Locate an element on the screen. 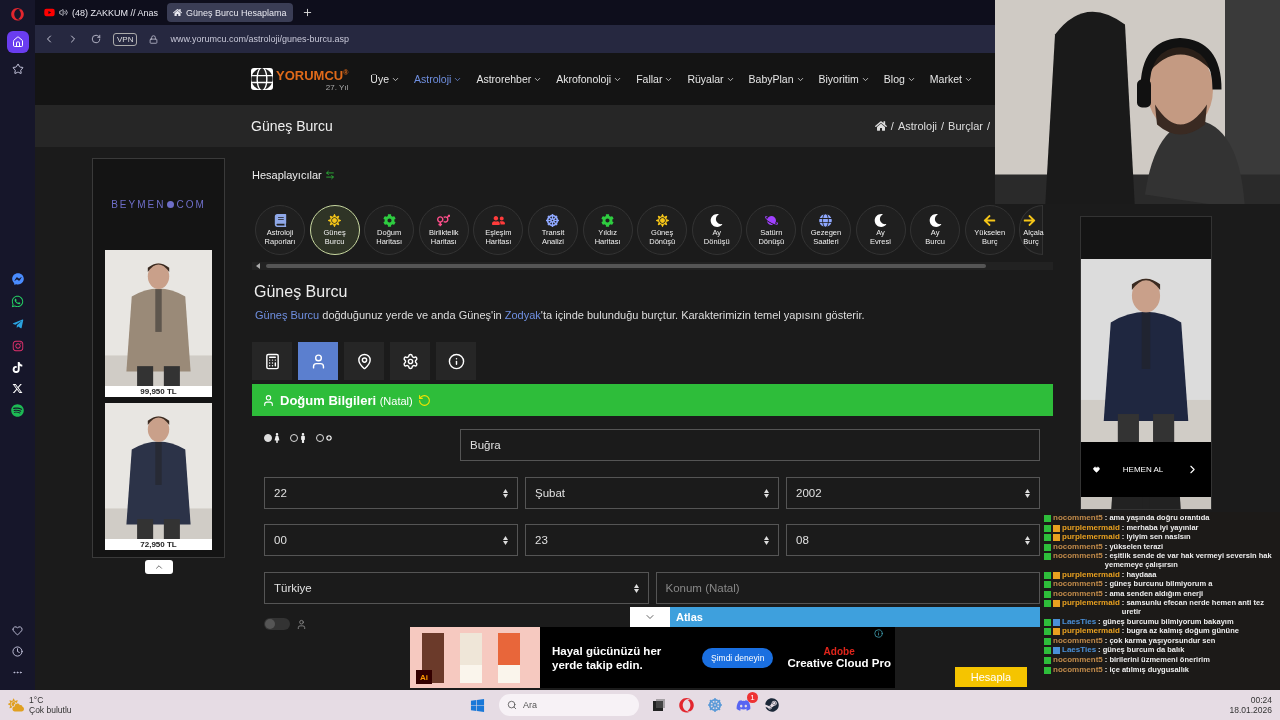 The height and width of the screenshot is (720, 1280). inline-link: Güneş Burcu is located at coordinates (287, 315).